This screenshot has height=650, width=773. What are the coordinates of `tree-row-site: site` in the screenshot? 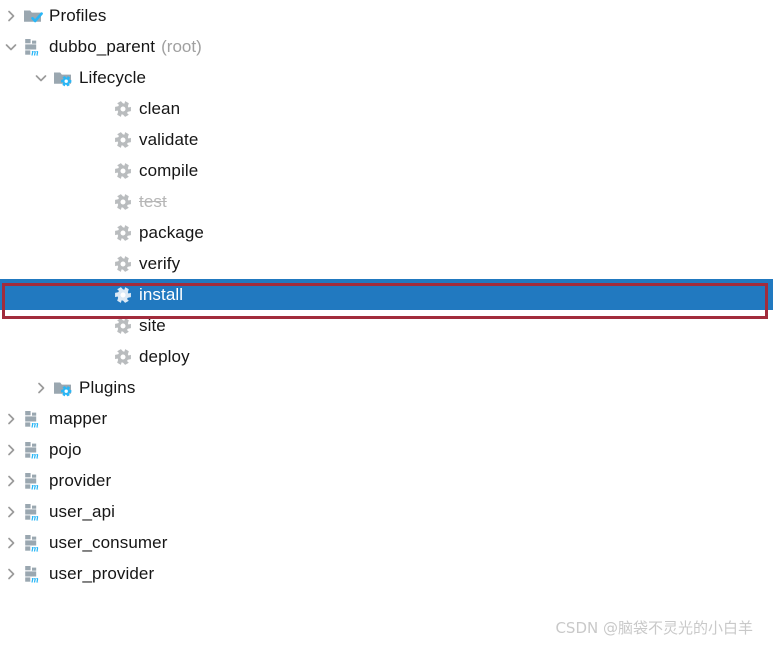 It's located at (386, 325).